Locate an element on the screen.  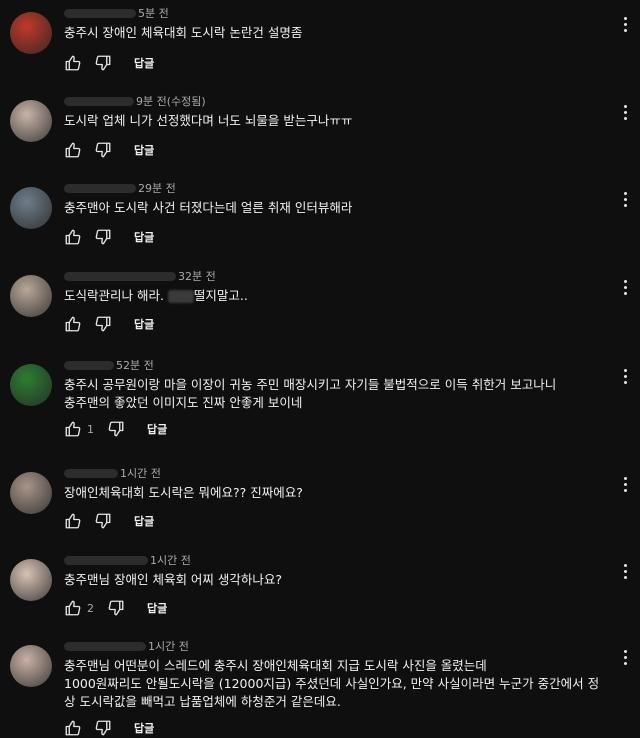
comment-timestamp: 52분 전 is located at coordinates (135, 365).